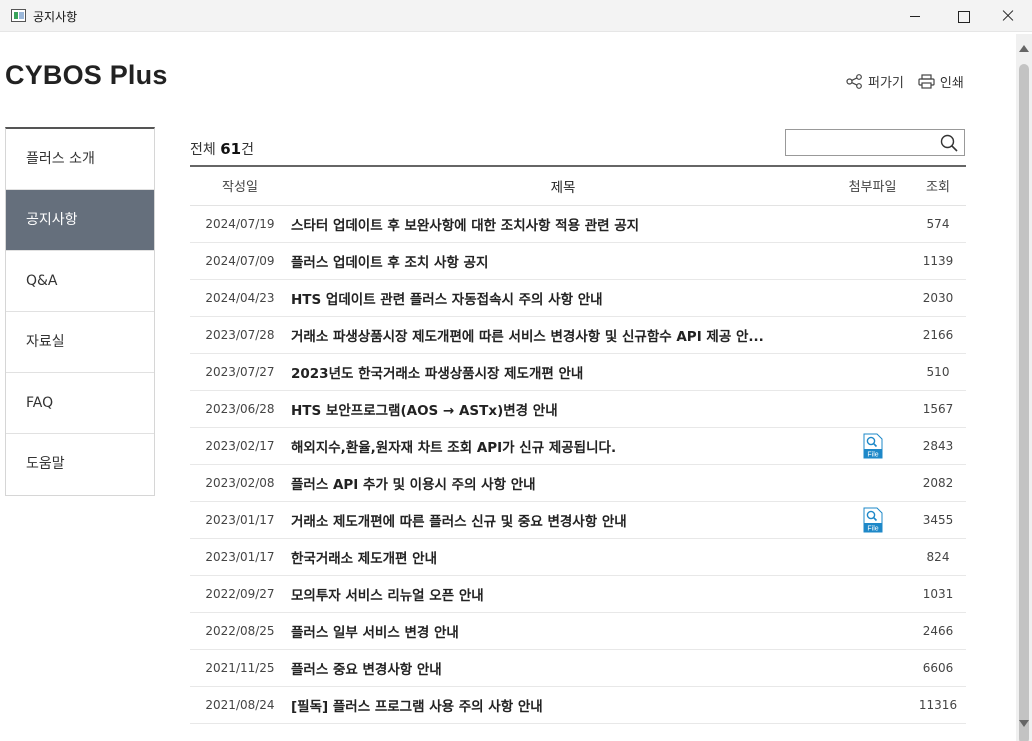 The width and height of the screenshot is (1032, 741). I want to click on row-date: 2023/01/17, so click(240, 520).